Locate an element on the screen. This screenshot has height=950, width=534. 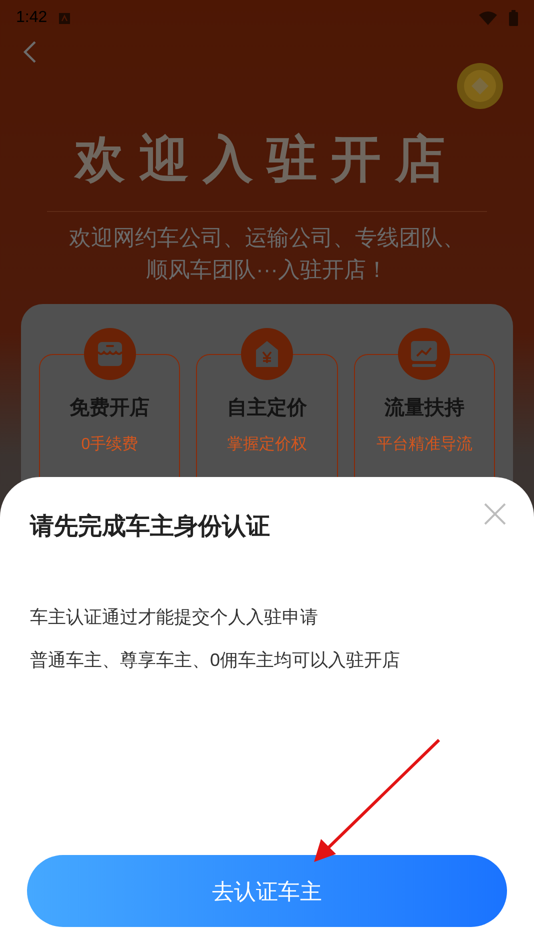
close-icon is located at coordinates (495, 514).